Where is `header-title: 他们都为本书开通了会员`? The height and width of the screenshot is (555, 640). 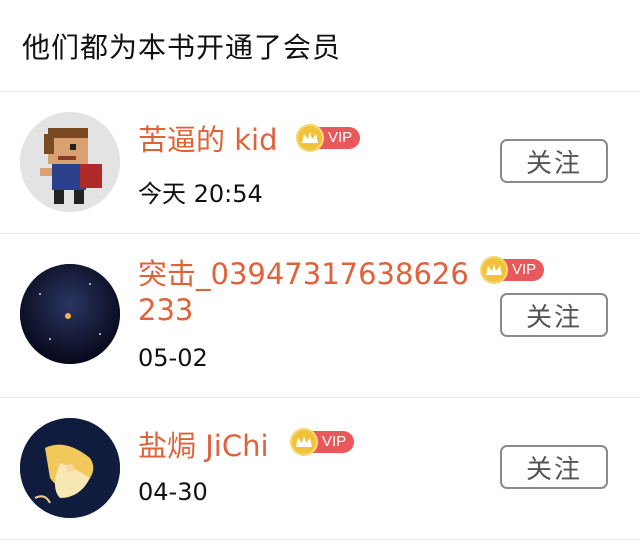 header-title: 他们都为本书开通了会员 is located at coordinates (182, 47).